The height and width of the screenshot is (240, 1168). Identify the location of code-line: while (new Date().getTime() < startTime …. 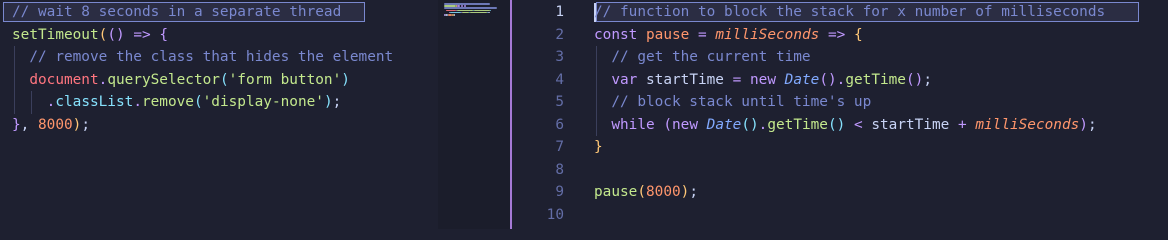
(845, 125).